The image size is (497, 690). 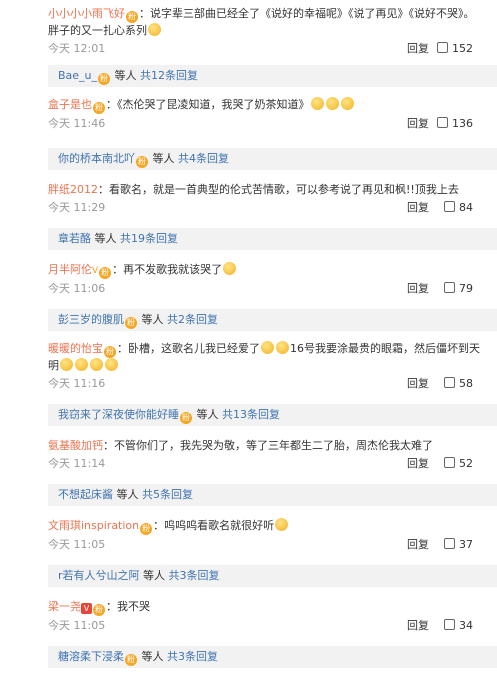 What do you see at coordinates (86, 608) in the screenshot?
I see `vip-badge-icon: V` at bounding box center [86, 608].